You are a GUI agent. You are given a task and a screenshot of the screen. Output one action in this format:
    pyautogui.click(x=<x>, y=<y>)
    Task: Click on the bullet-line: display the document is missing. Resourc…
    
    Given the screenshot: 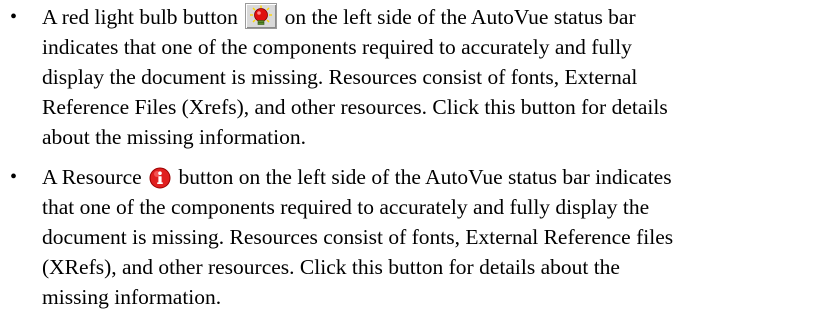 What is the action you would take?
    pyautogui.click(x=340, y=77)
    